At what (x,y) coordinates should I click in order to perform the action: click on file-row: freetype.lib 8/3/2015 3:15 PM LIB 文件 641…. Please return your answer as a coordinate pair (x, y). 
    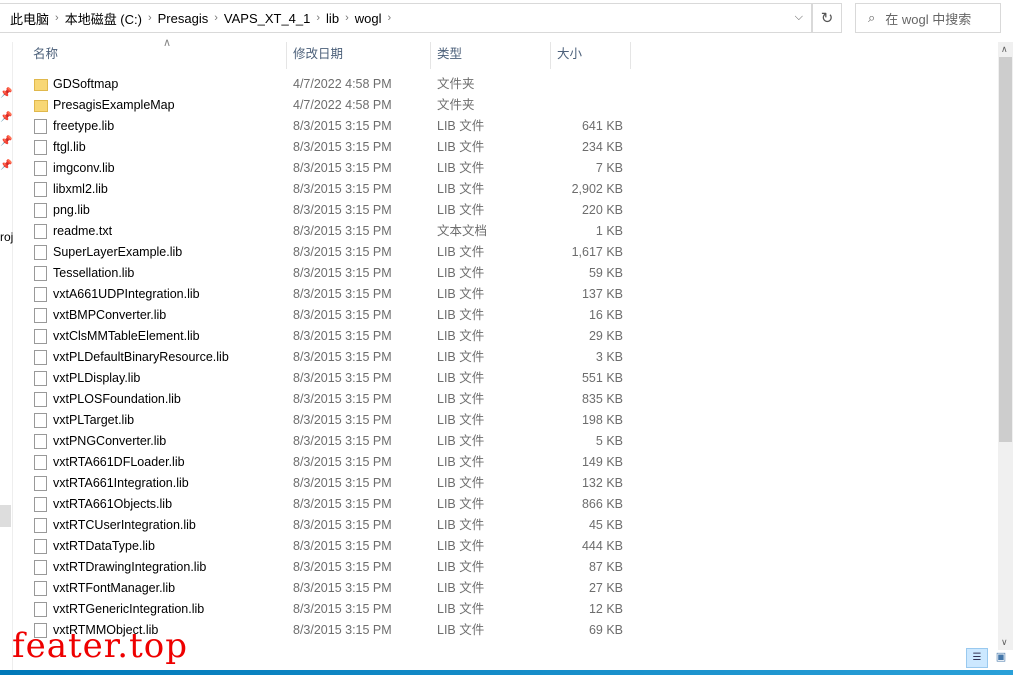
    Looking at the image, I should click on (505, 126).